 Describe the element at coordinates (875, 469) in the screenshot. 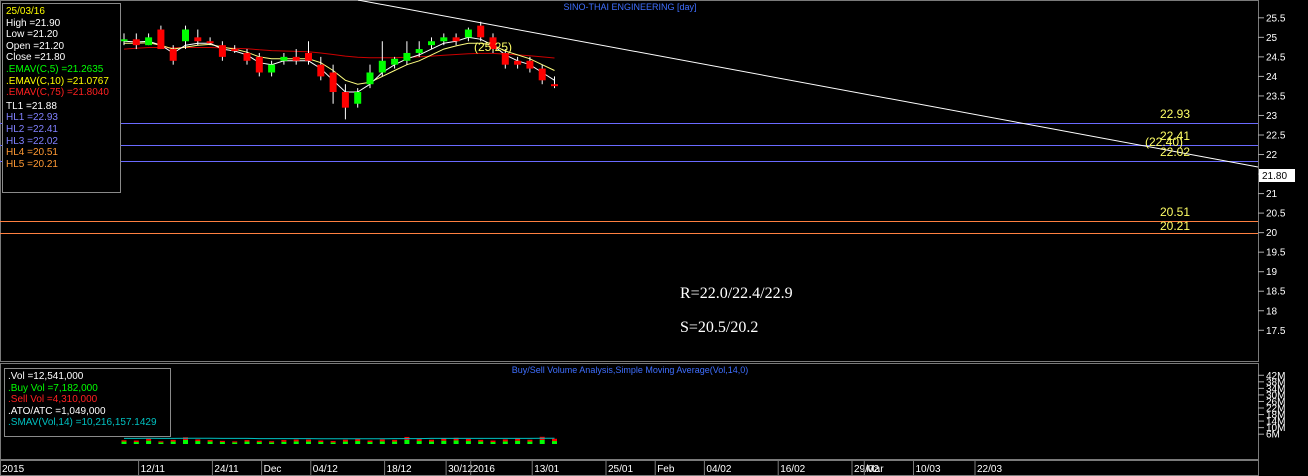

I see `date-tick-label: Mar` at that location.